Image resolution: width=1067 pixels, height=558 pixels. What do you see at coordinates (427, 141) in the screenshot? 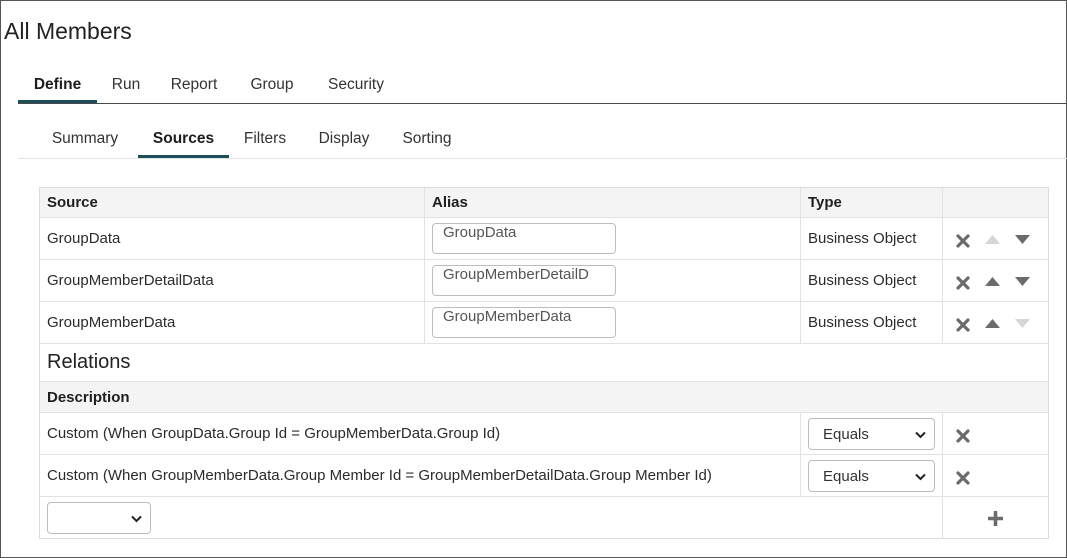
I see `subtab-sorting: Sorting` at bounding box center [427, 141].